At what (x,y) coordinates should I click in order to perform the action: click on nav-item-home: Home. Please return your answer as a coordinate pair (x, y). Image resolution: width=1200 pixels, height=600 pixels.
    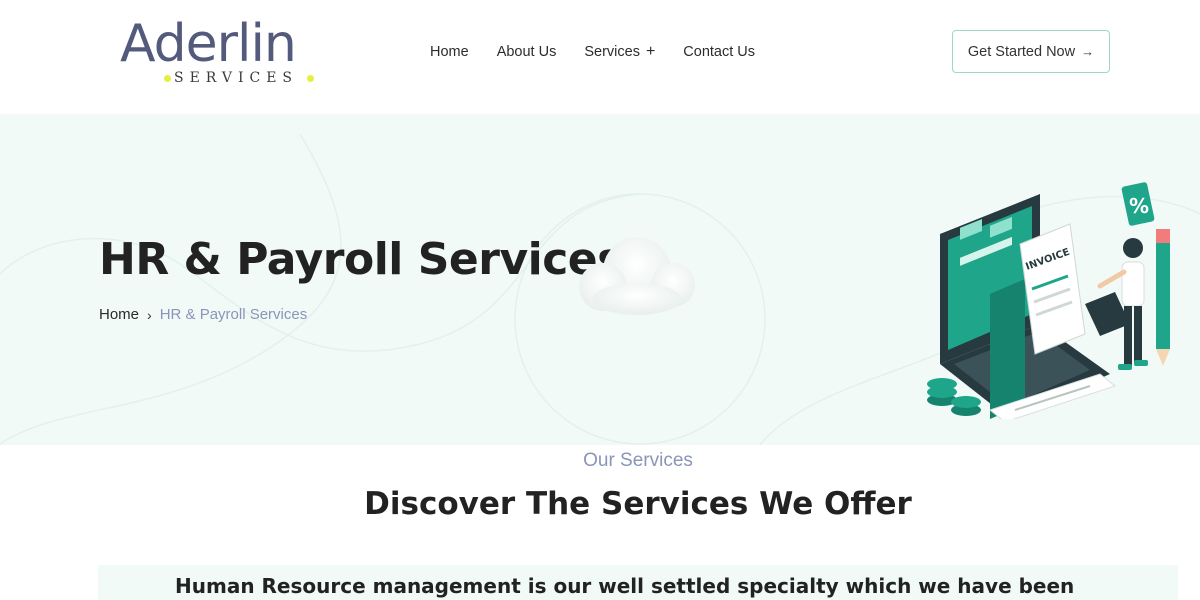
    Looking at the image, I should click on (449, 52).